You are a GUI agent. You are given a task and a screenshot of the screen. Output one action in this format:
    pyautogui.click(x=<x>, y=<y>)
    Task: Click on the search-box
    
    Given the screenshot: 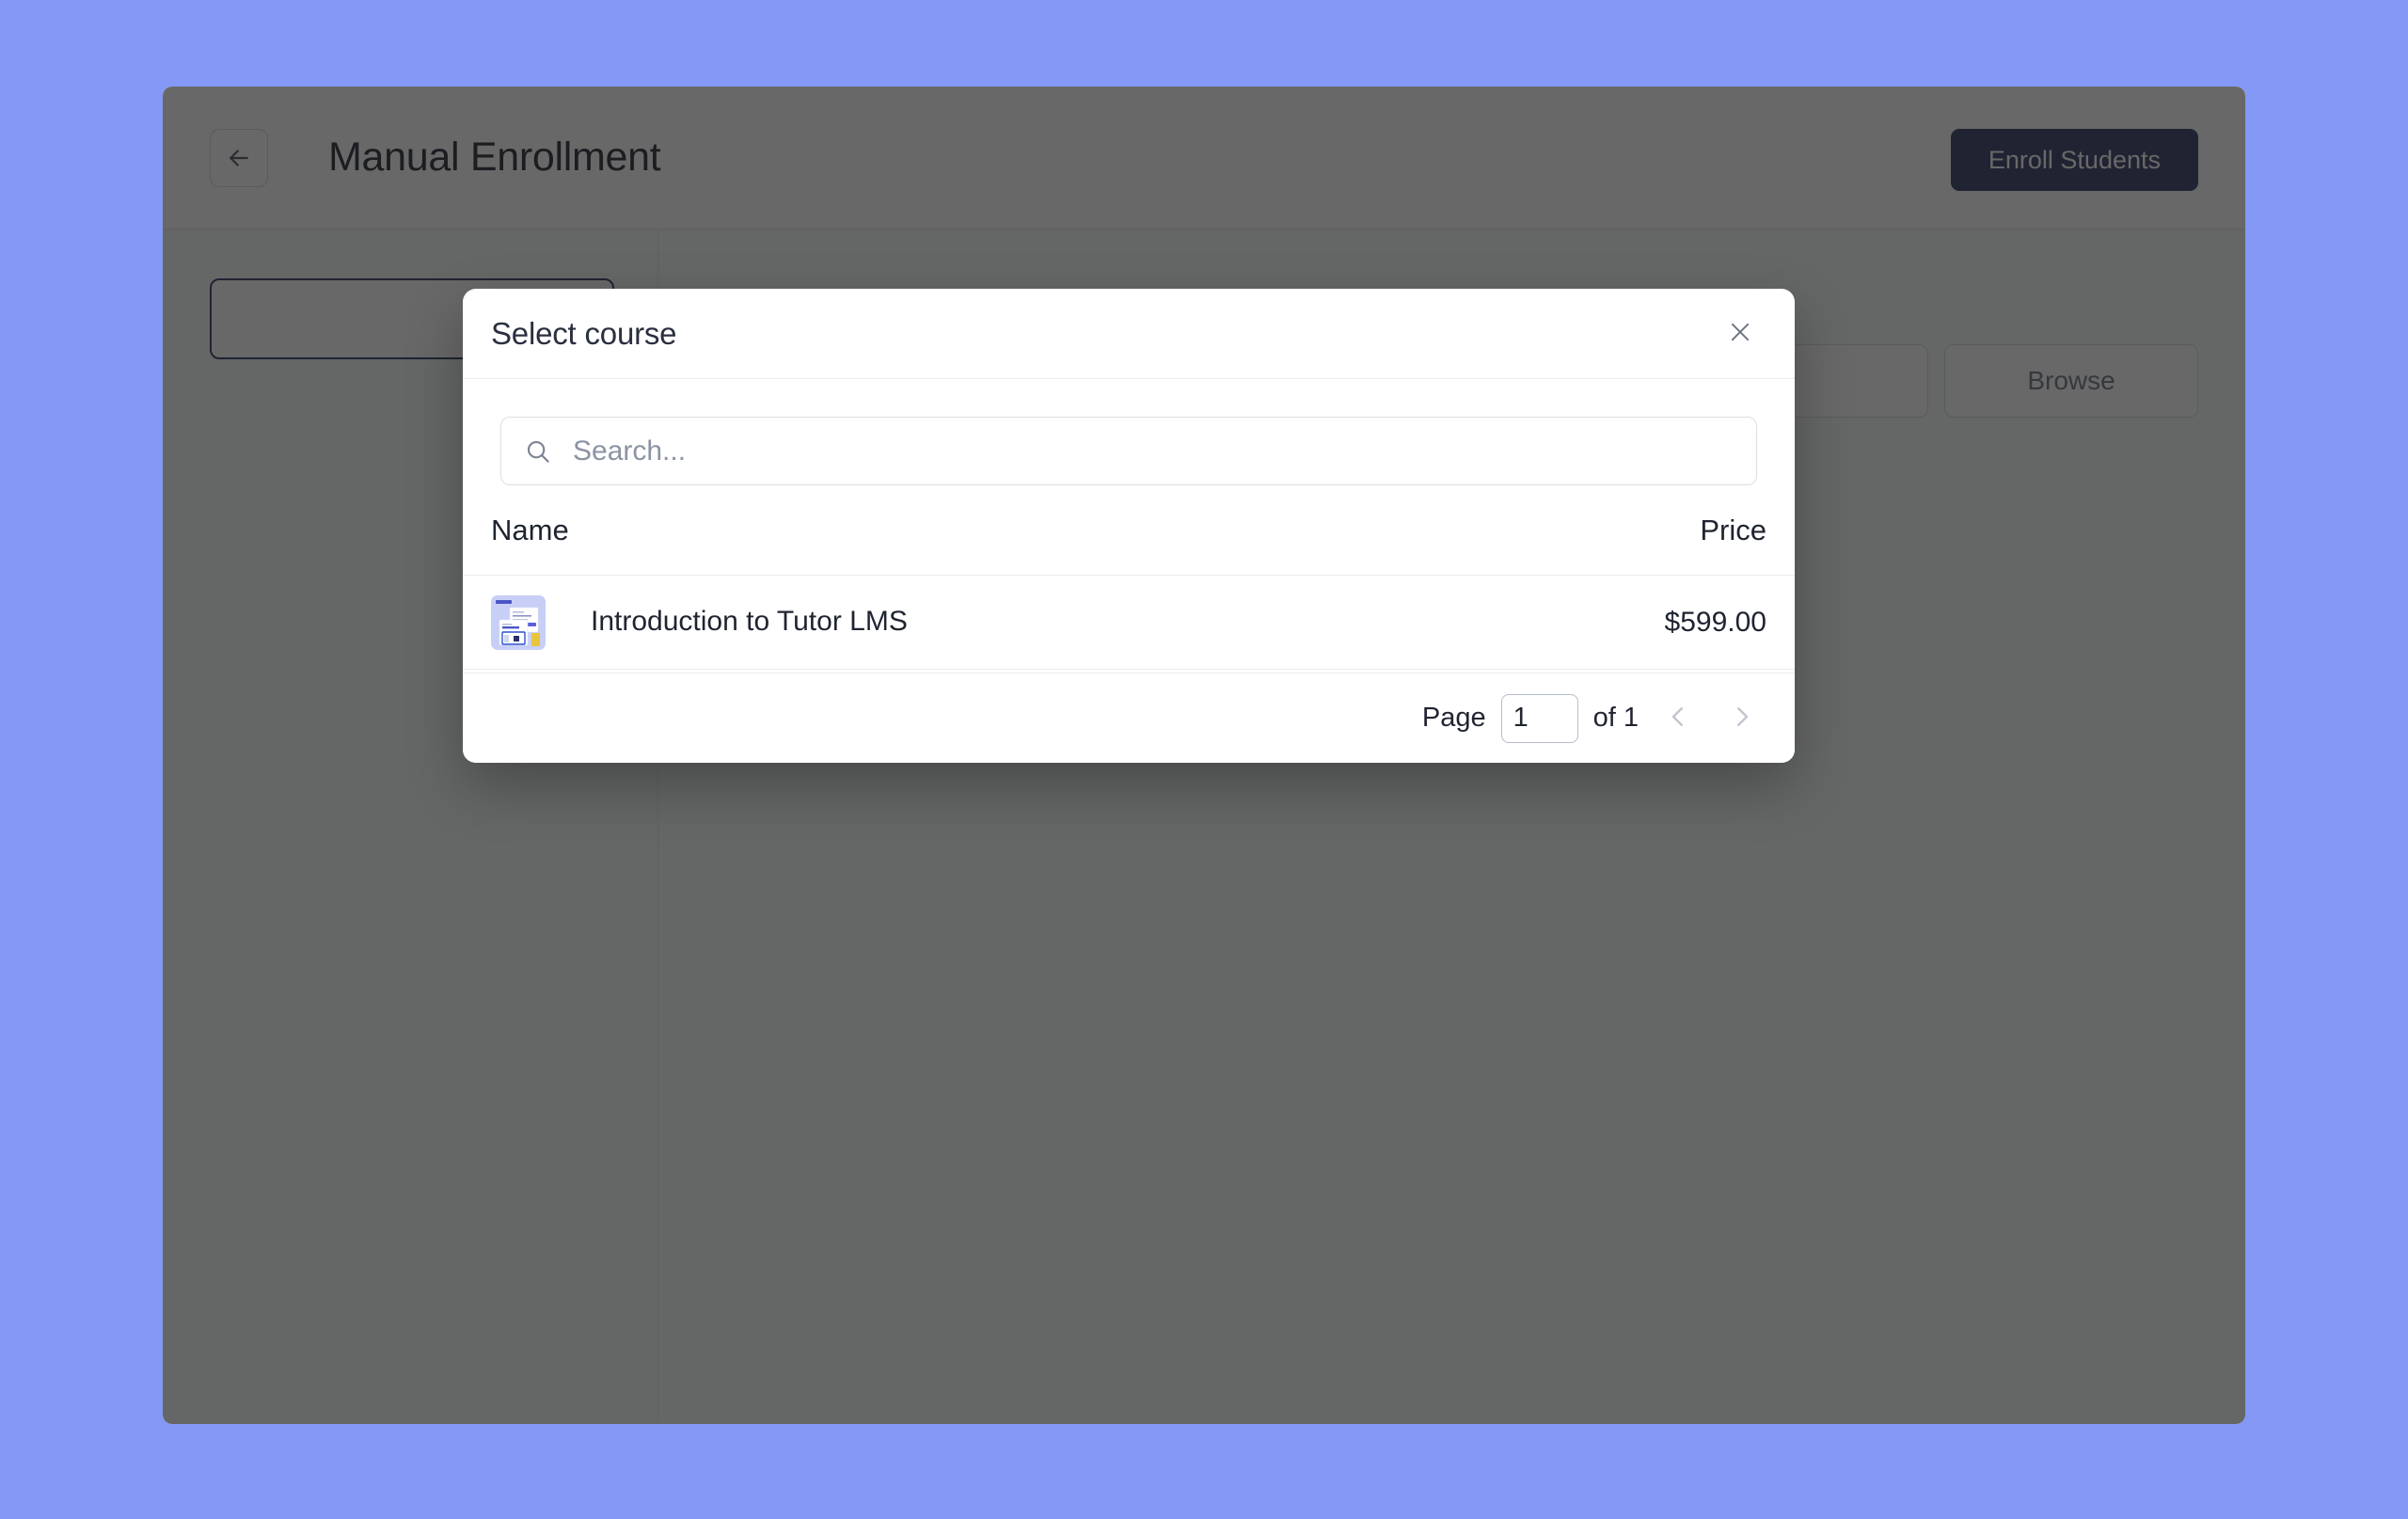 What is the action you would take?
    pyautogui.click(x=1128, y=451)
    